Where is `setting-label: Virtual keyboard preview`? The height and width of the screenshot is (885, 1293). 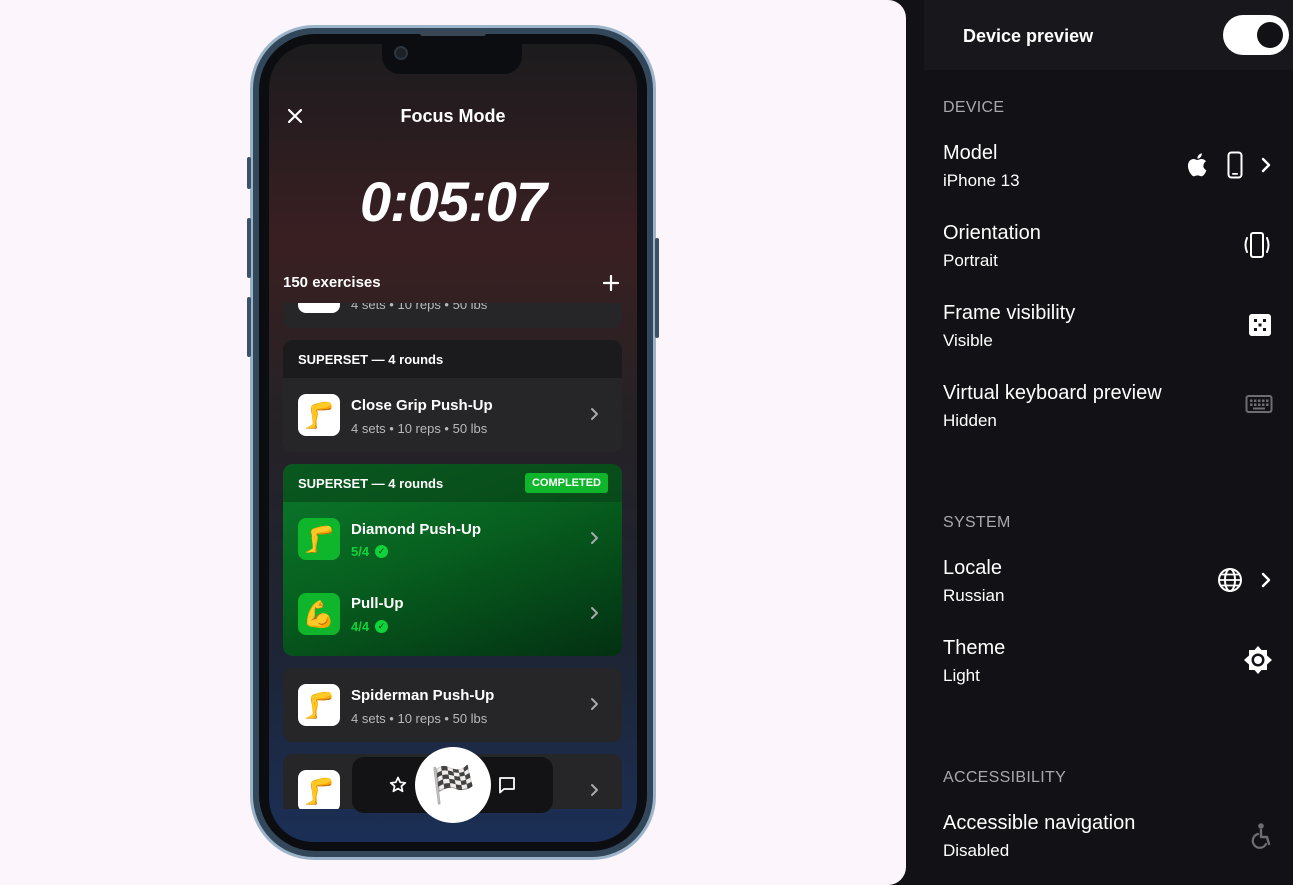 setting-label: Virtual keyboard preview is located at coordinates (1052, 393).